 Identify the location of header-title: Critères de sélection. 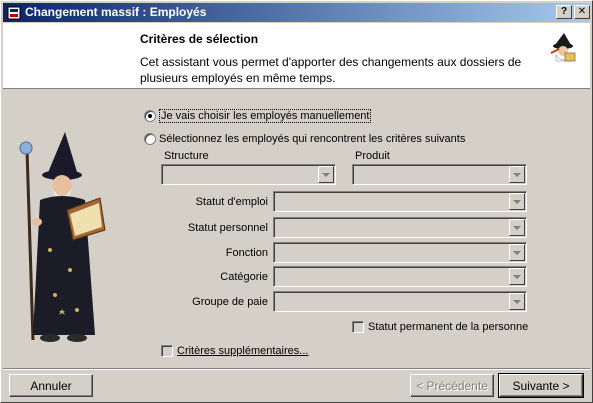
(199, 39).